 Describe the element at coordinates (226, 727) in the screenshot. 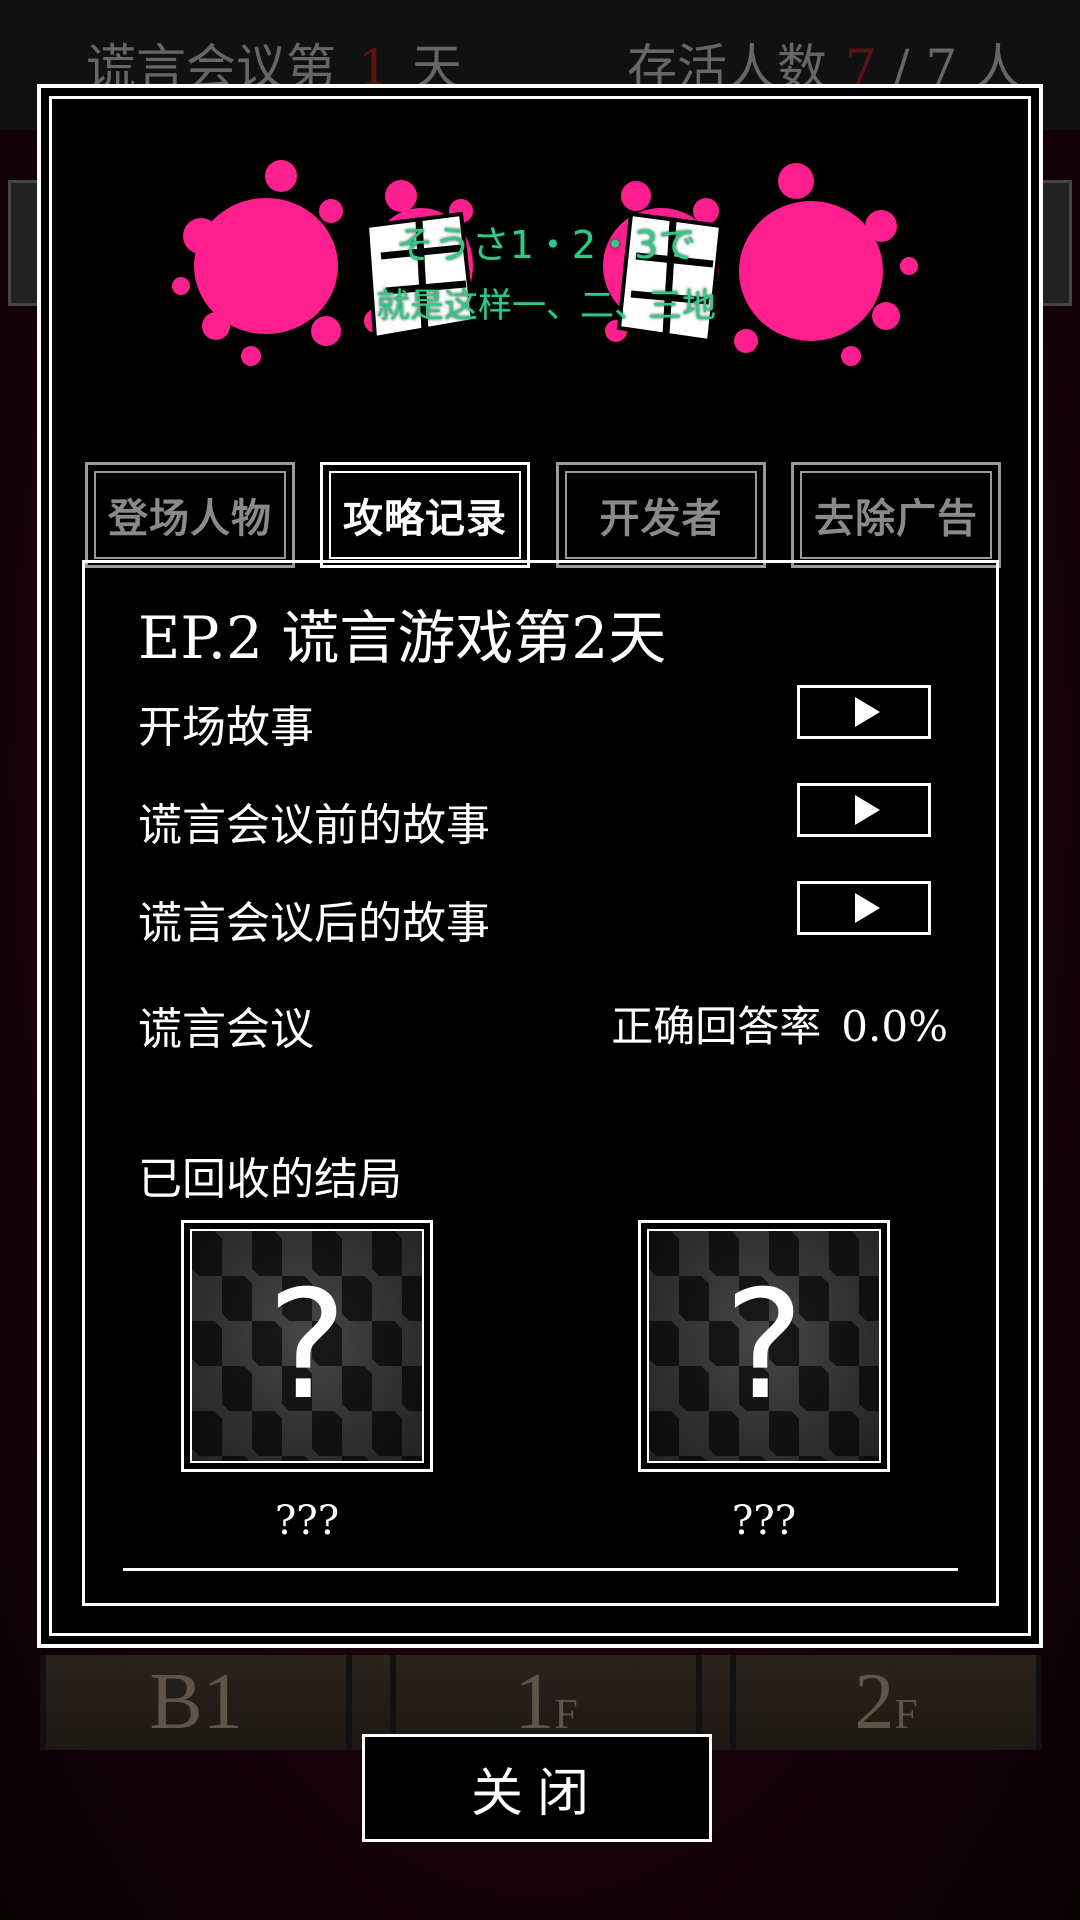

I see `story-label: 开场故事` at that location.